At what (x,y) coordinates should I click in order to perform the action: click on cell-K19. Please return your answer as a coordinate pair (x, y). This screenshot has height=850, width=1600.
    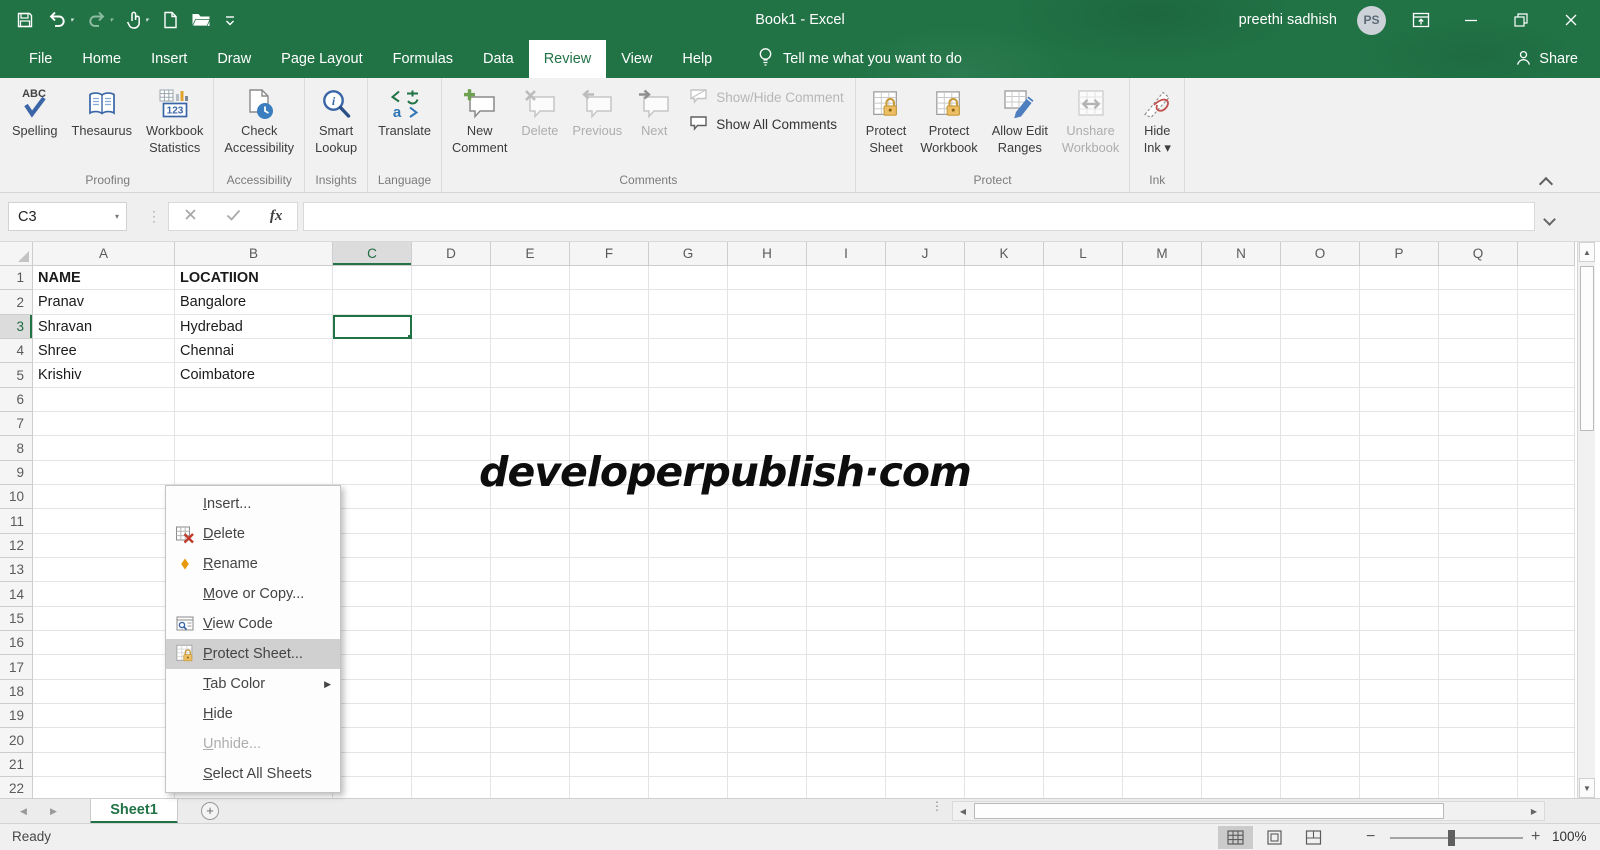
    Looking at the image, I should click on (1004, 716).